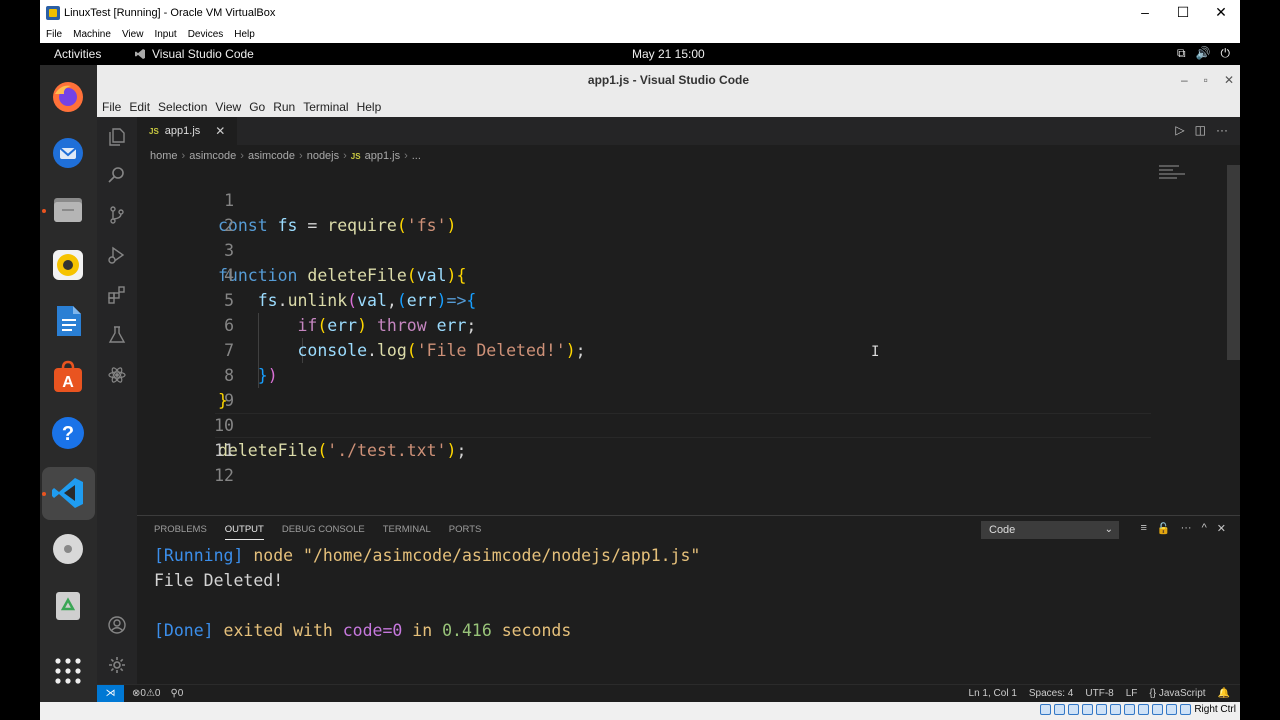 This screenshot has width=1280, height=720. Describe the element at coordinates (284, 107) in the screenshot. I see `menu-run: Run` at that location.